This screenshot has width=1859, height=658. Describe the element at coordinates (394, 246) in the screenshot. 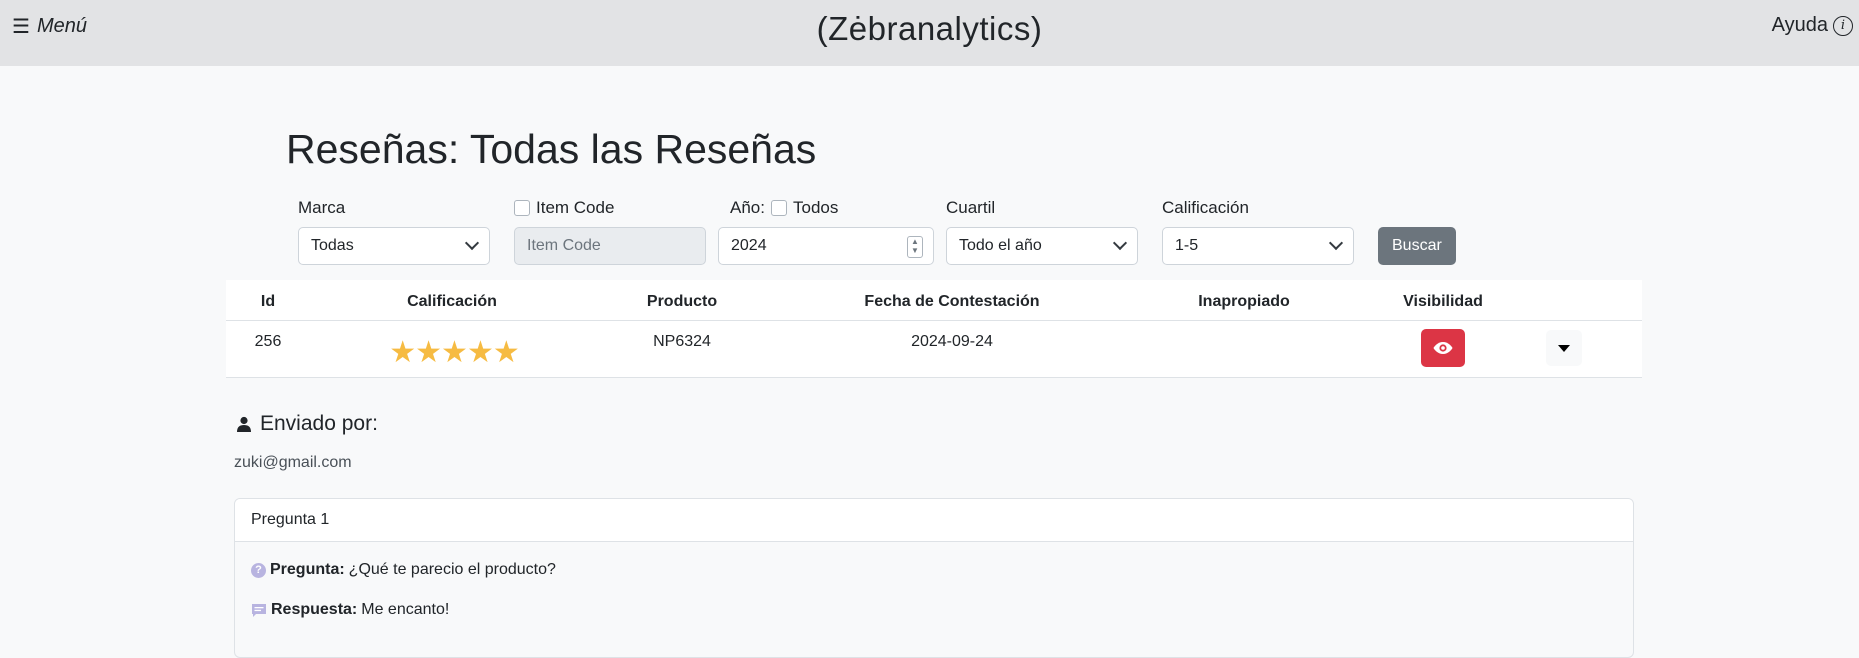

I see `marca-select: Todas` at that location.